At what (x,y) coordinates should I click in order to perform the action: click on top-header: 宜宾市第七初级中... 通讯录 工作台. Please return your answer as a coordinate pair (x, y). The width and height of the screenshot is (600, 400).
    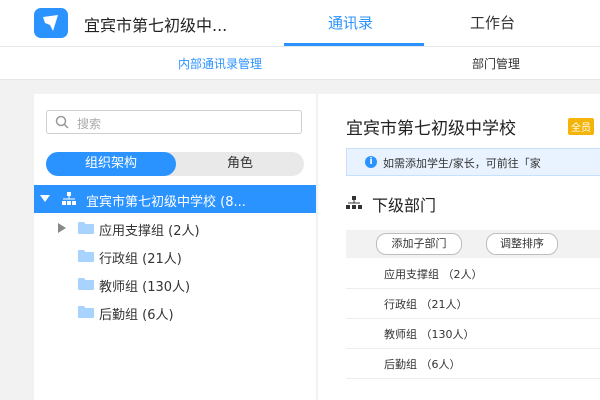
    Looking at the image, I should click on (300, 23).